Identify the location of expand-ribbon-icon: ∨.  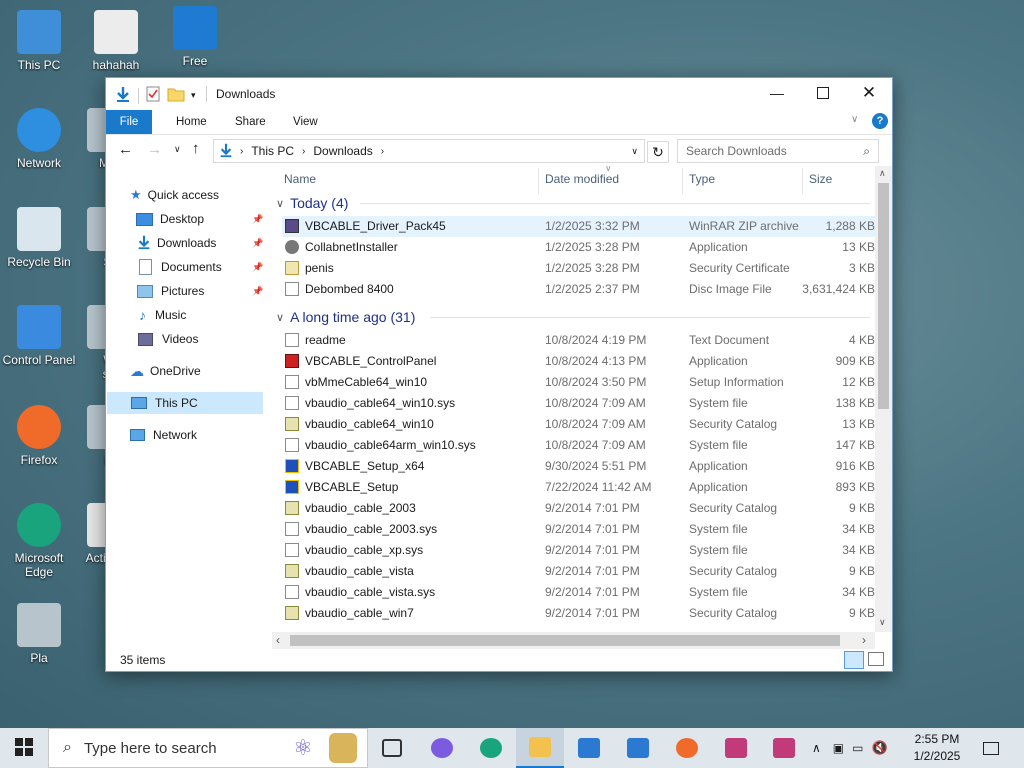
(854, 119).